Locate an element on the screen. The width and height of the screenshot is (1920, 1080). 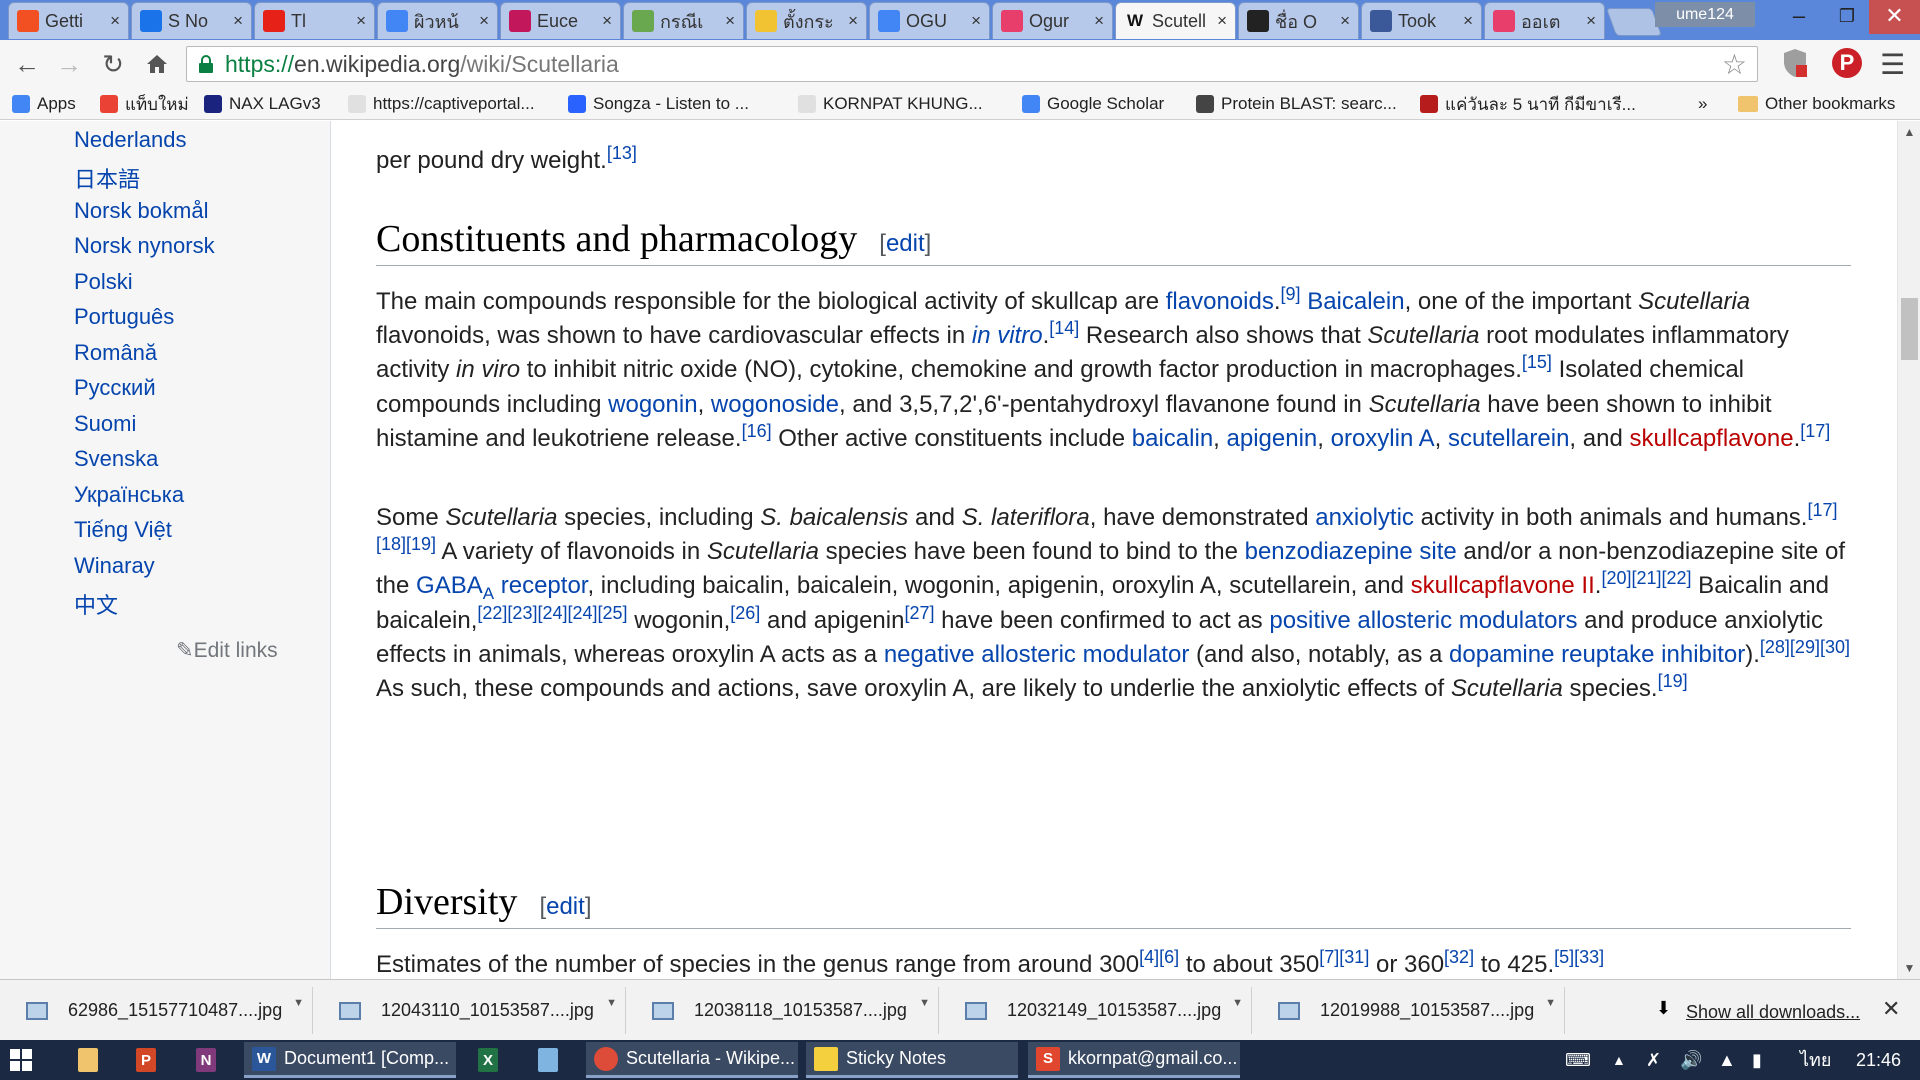
new-tab-button is located at coordinates (1634, 22).